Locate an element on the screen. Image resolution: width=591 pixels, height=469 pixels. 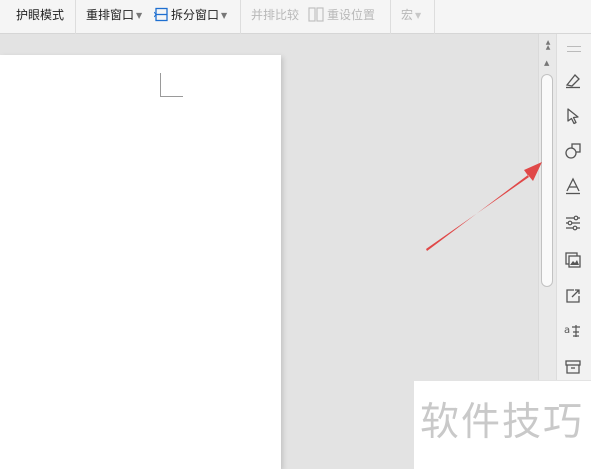
eye-care-mode-button: 护眼模式 is located at coordinates (40, 15).